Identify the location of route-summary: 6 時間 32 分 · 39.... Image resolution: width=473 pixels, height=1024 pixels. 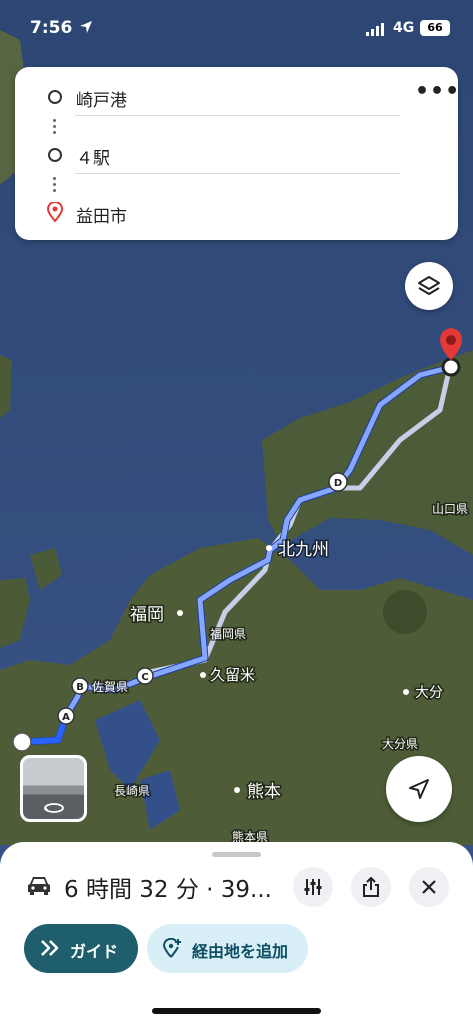
(168, 890).